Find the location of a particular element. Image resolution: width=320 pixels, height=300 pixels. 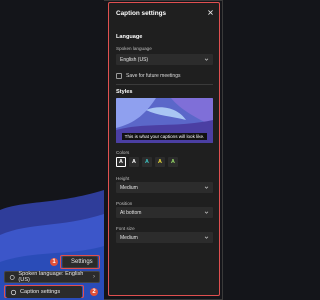

color-swatch-cyan: A is located at coordinates (147, 162).